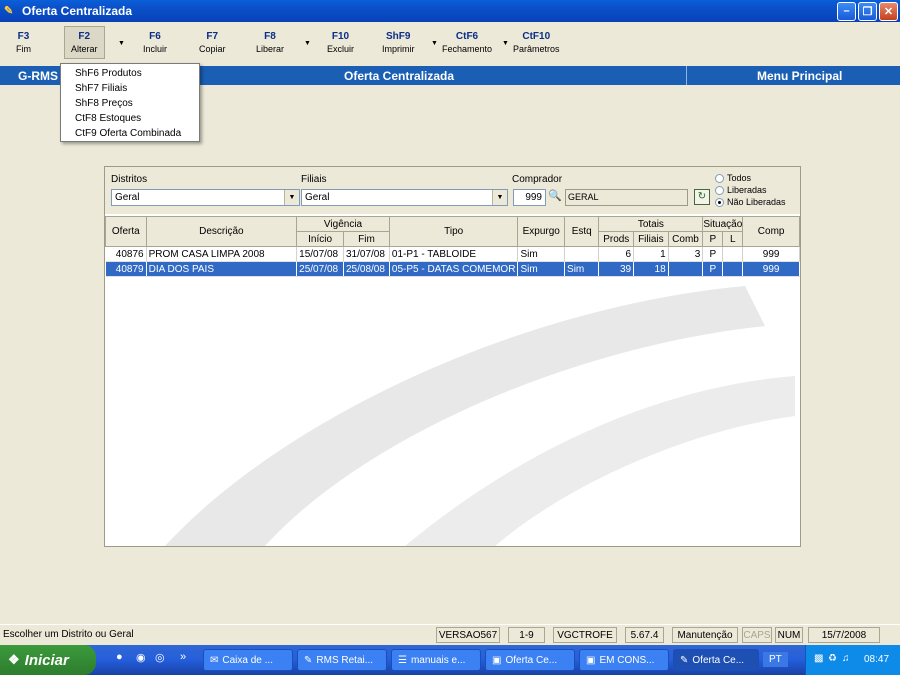  What do you see at coordinates (212, 43) in the screenshot?
I see `toolbar-copiar-button: F7 Copiar` at bounding box center [212, 43].